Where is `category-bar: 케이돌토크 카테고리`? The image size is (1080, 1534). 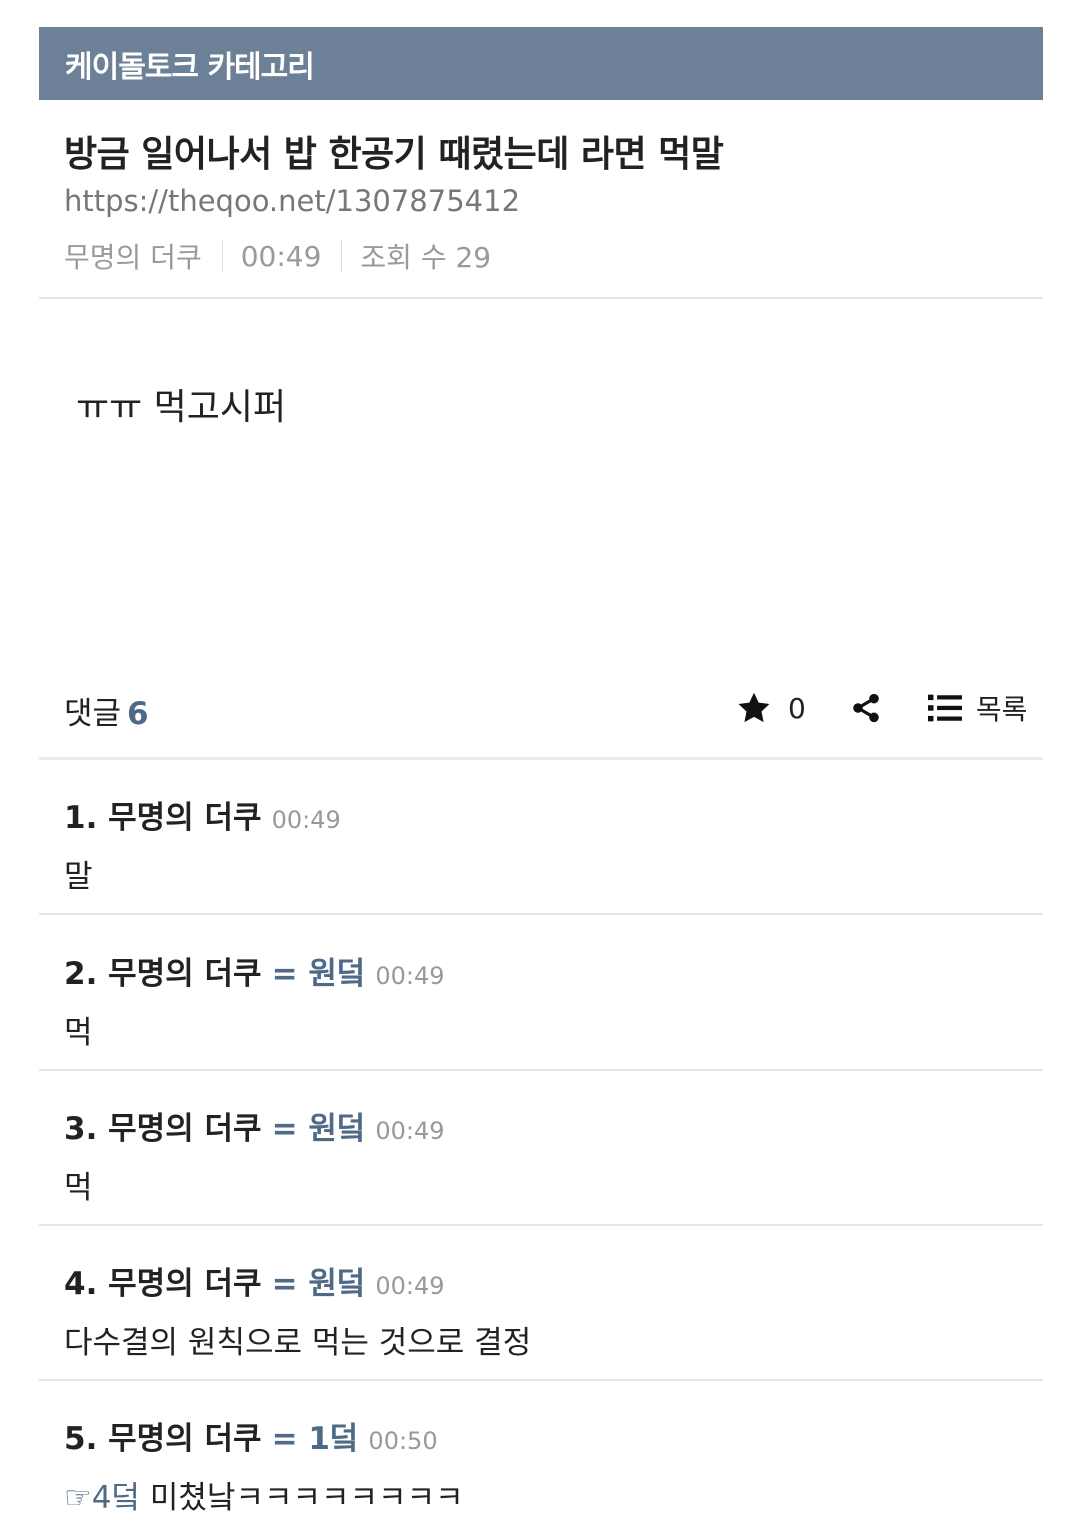 category-bar: 케이돌토크 카테고리 is located at coordinates (541, 63).